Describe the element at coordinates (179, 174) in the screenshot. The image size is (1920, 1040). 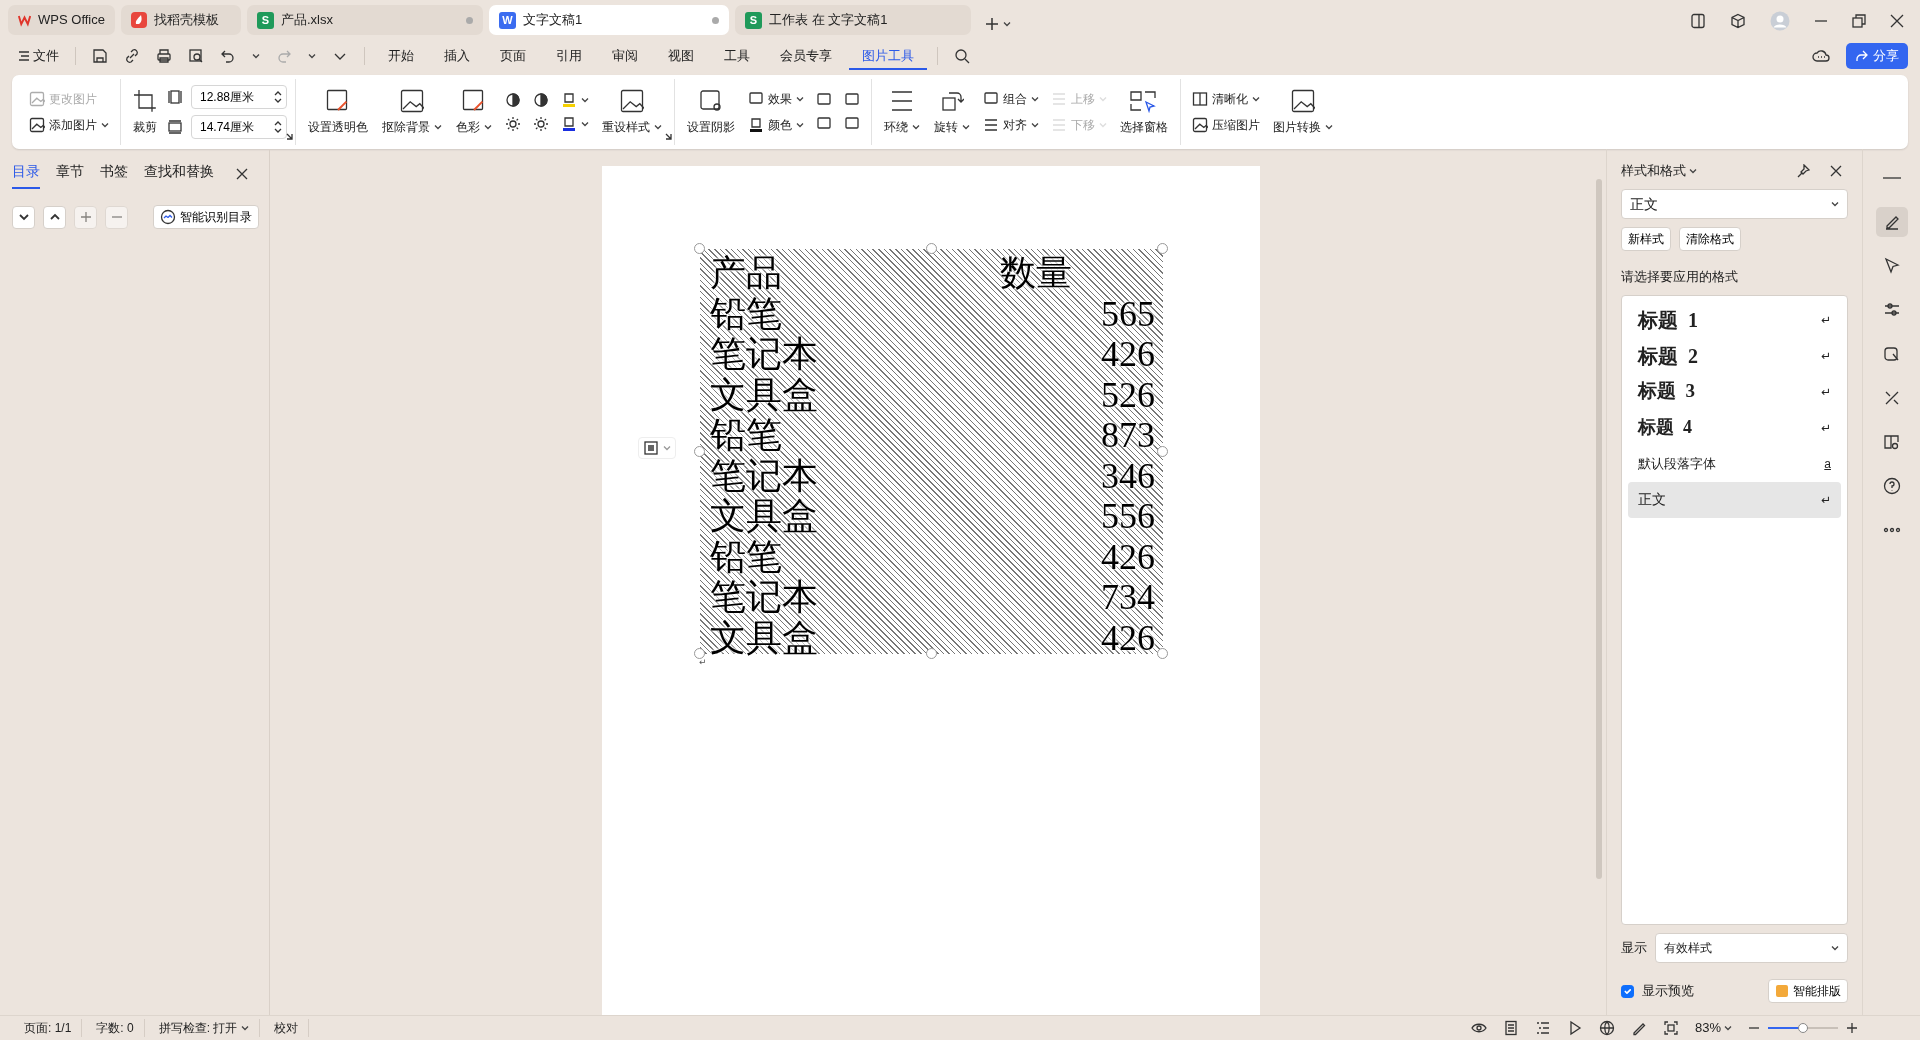
I see `panel-tab: 查找和替换` at that location.